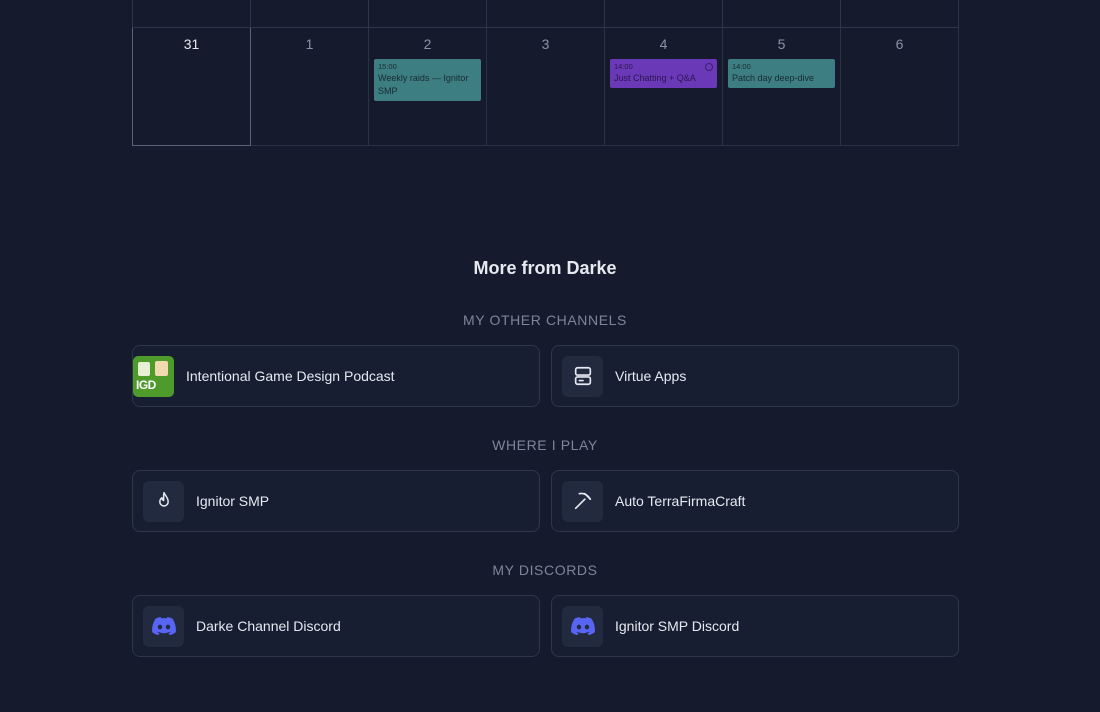  What do you see at coordinates (163, 501) in the screenshot?
I see `flame-icon` at bounding box center [163, 501].